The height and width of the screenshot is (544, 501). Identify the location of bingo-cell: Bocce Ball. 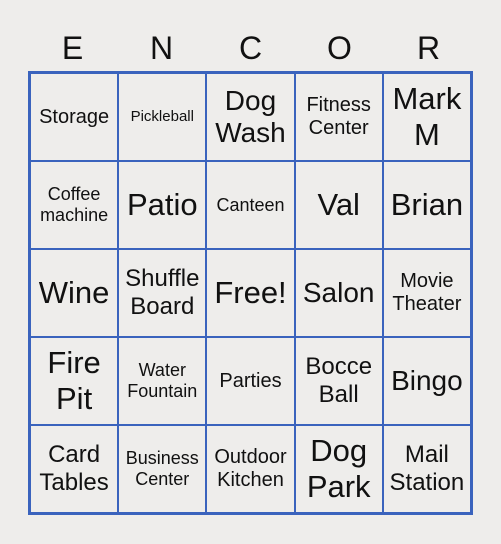
(338, 381).